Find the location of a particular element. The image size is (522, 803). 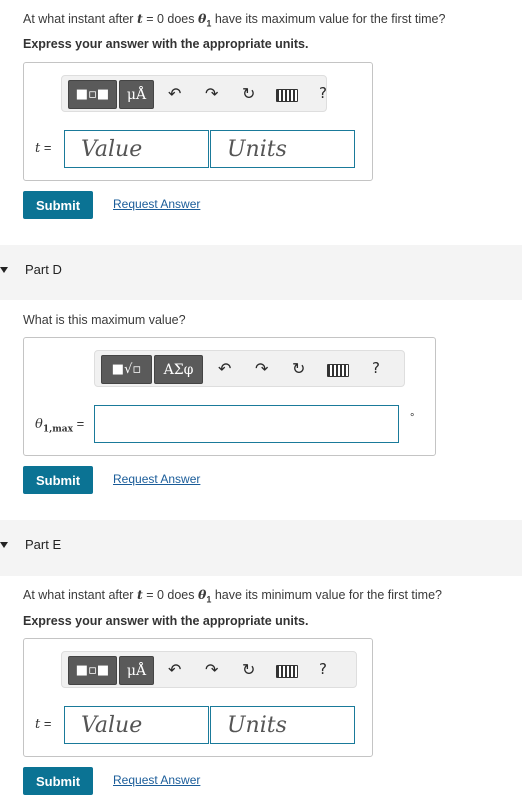

part-e-header: Part E is located at coordinates (261, 548).